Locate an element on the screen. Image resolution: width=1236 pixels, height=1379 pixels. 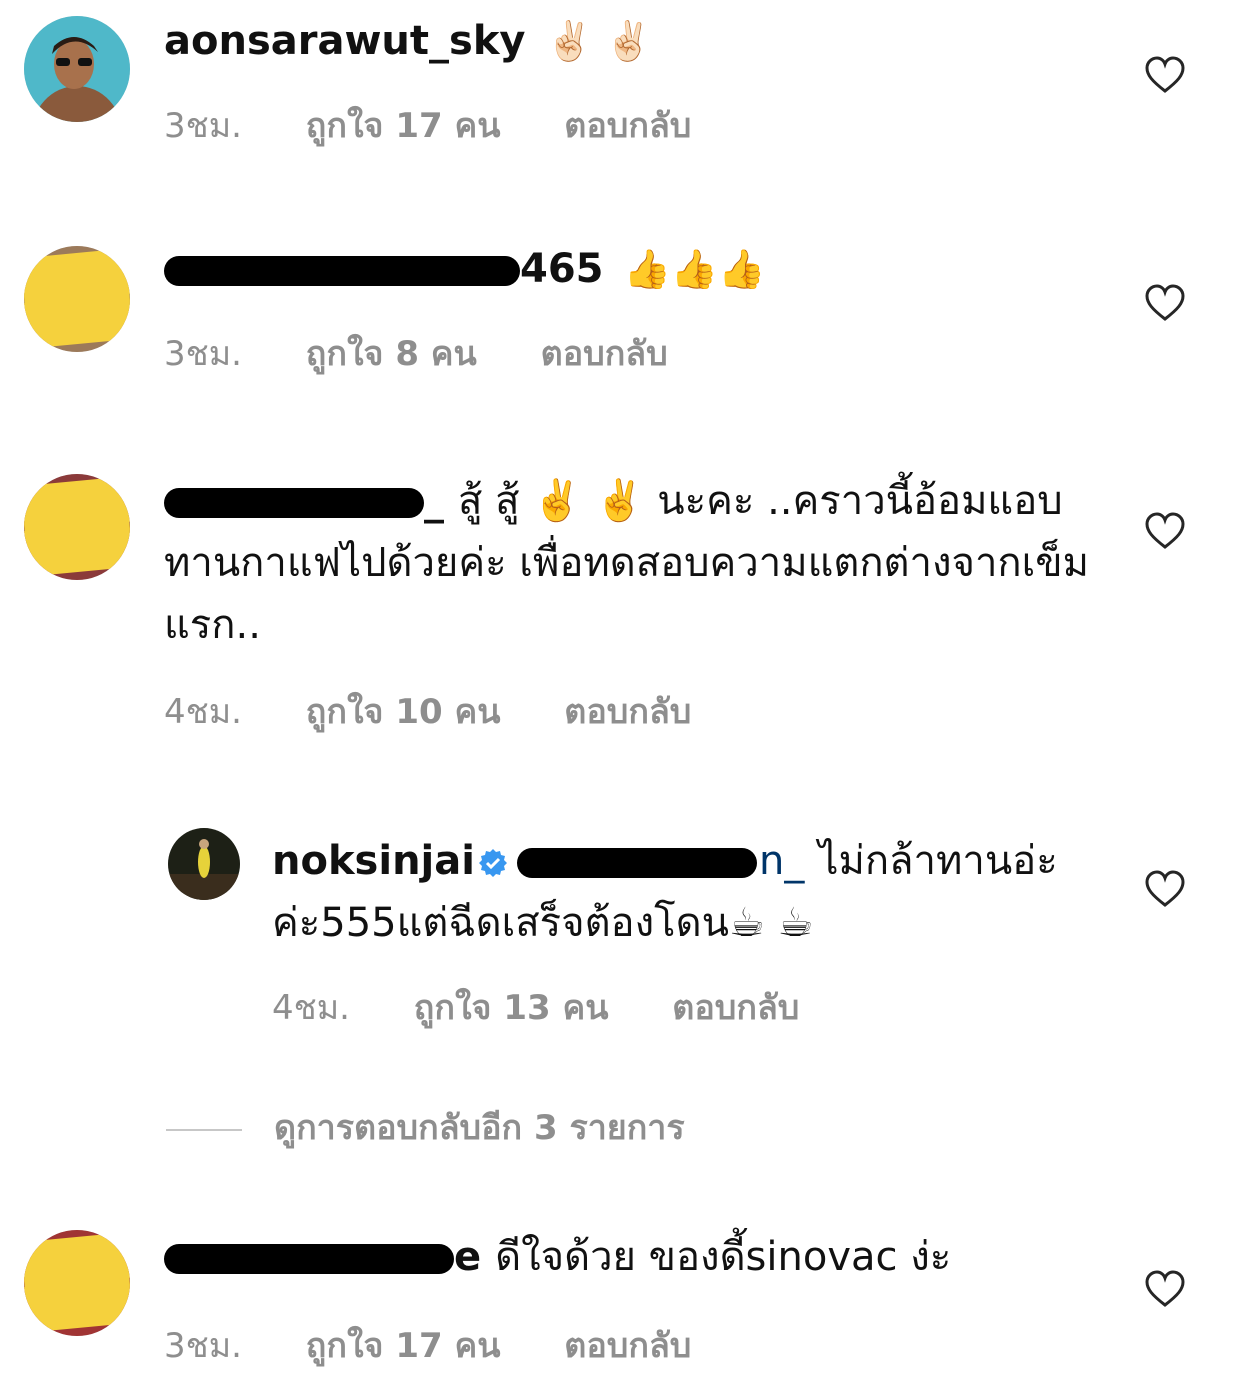
like-count: ถูกใจ 13 คน is located at coordinates (511, 1008).